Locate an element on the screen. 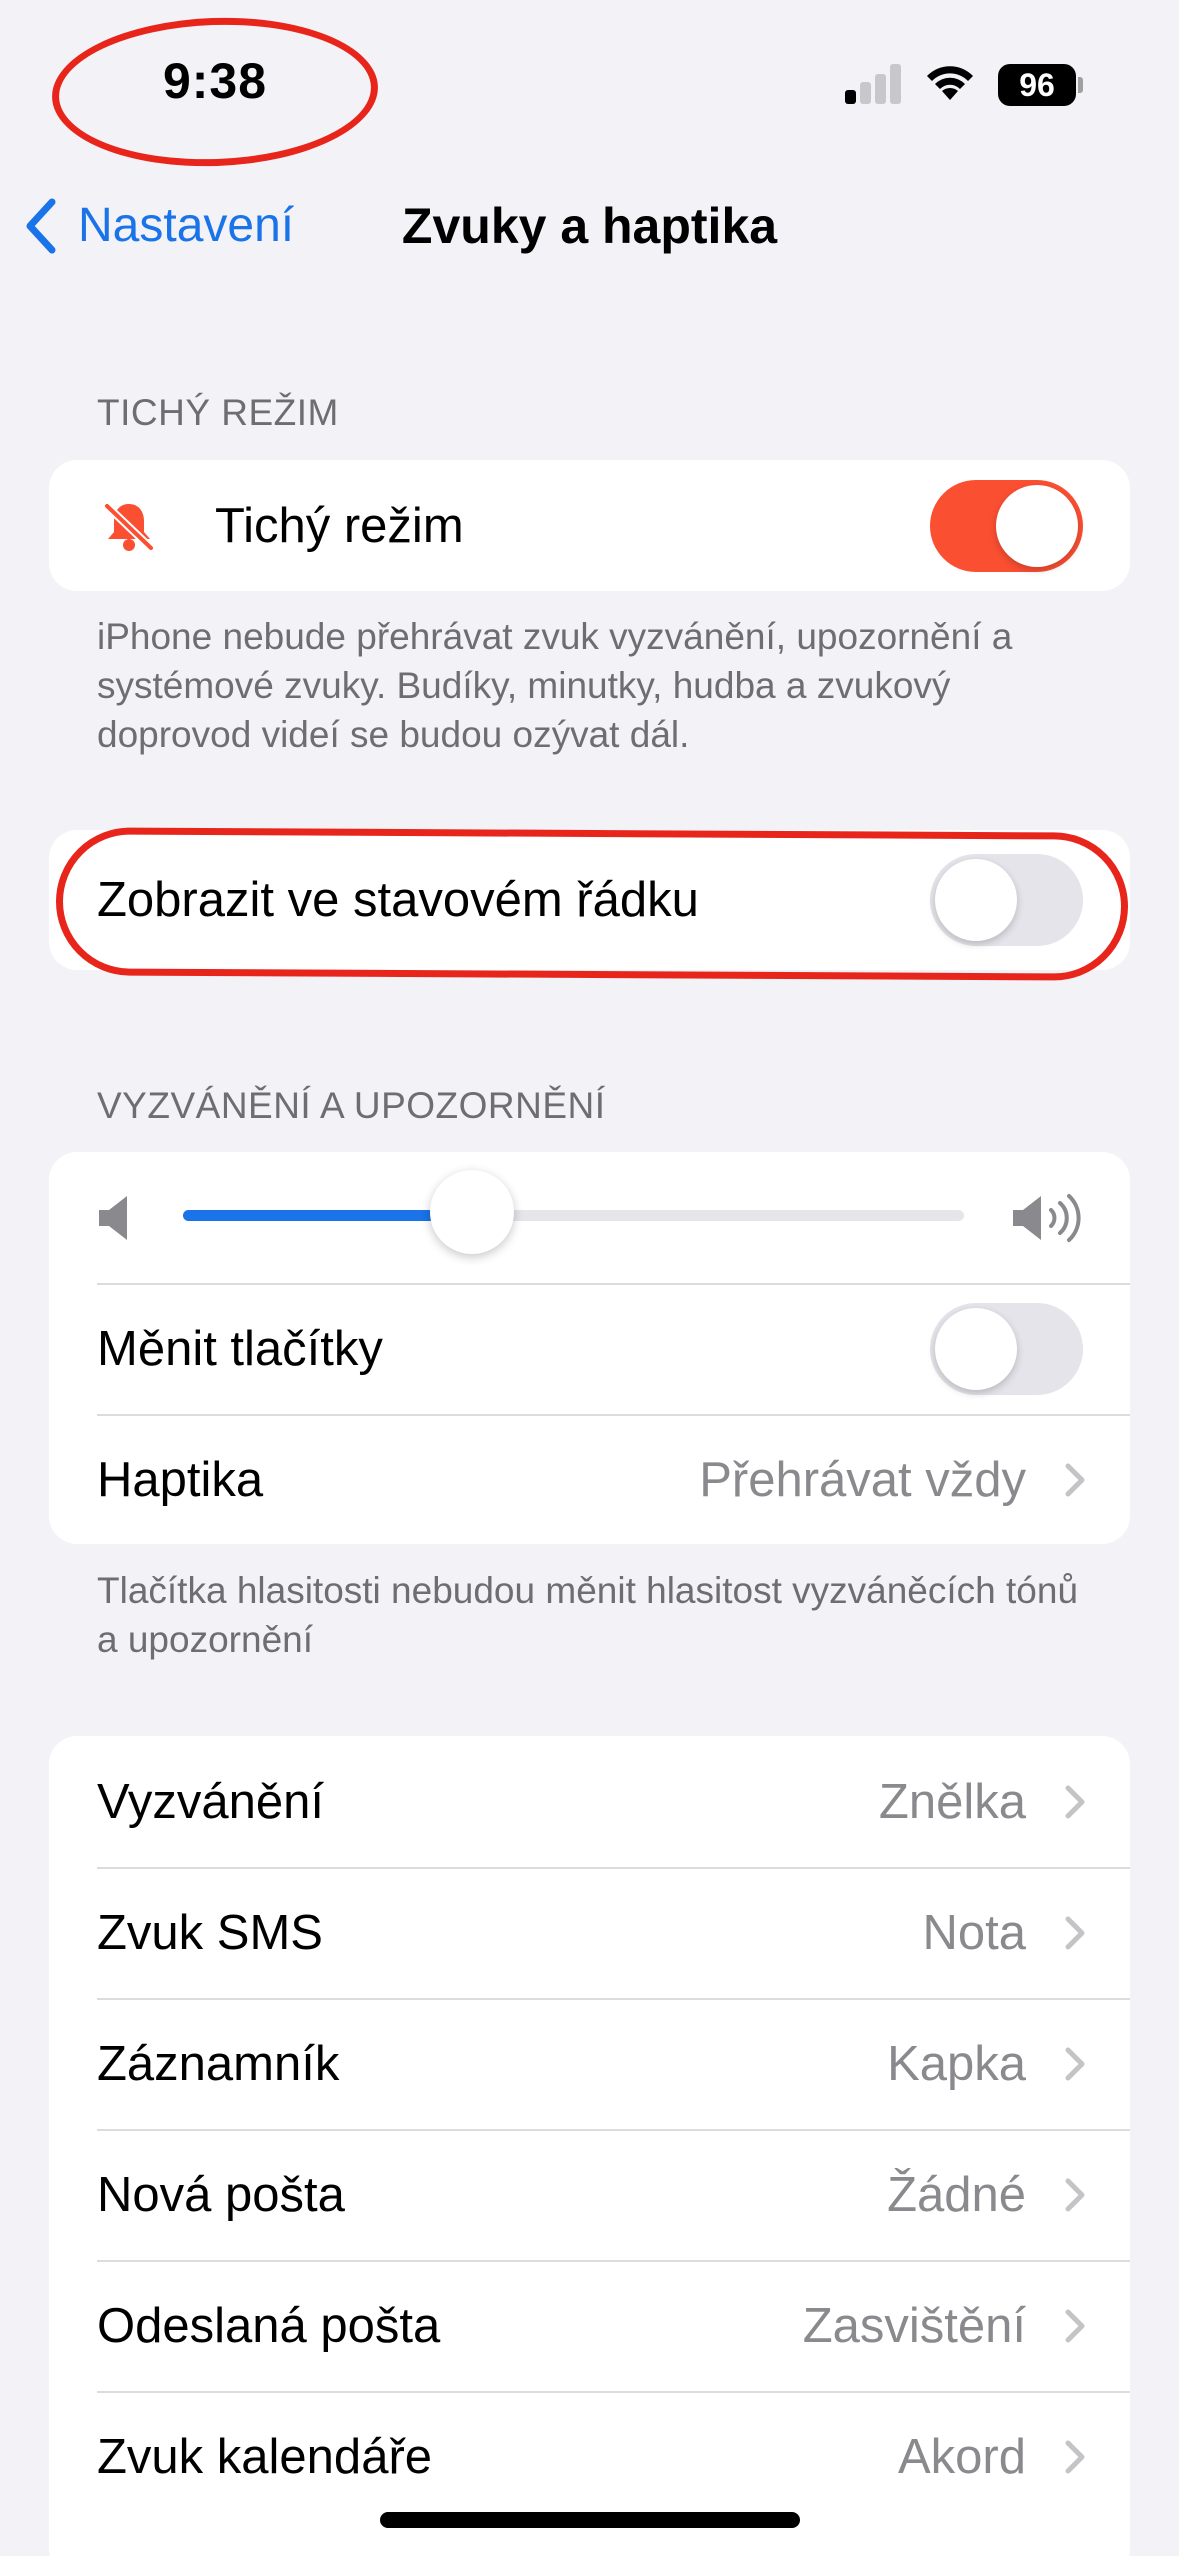 The height and width of the screenshot is (2556, 1179). battery-cap is located at coordinates (1080, 85).